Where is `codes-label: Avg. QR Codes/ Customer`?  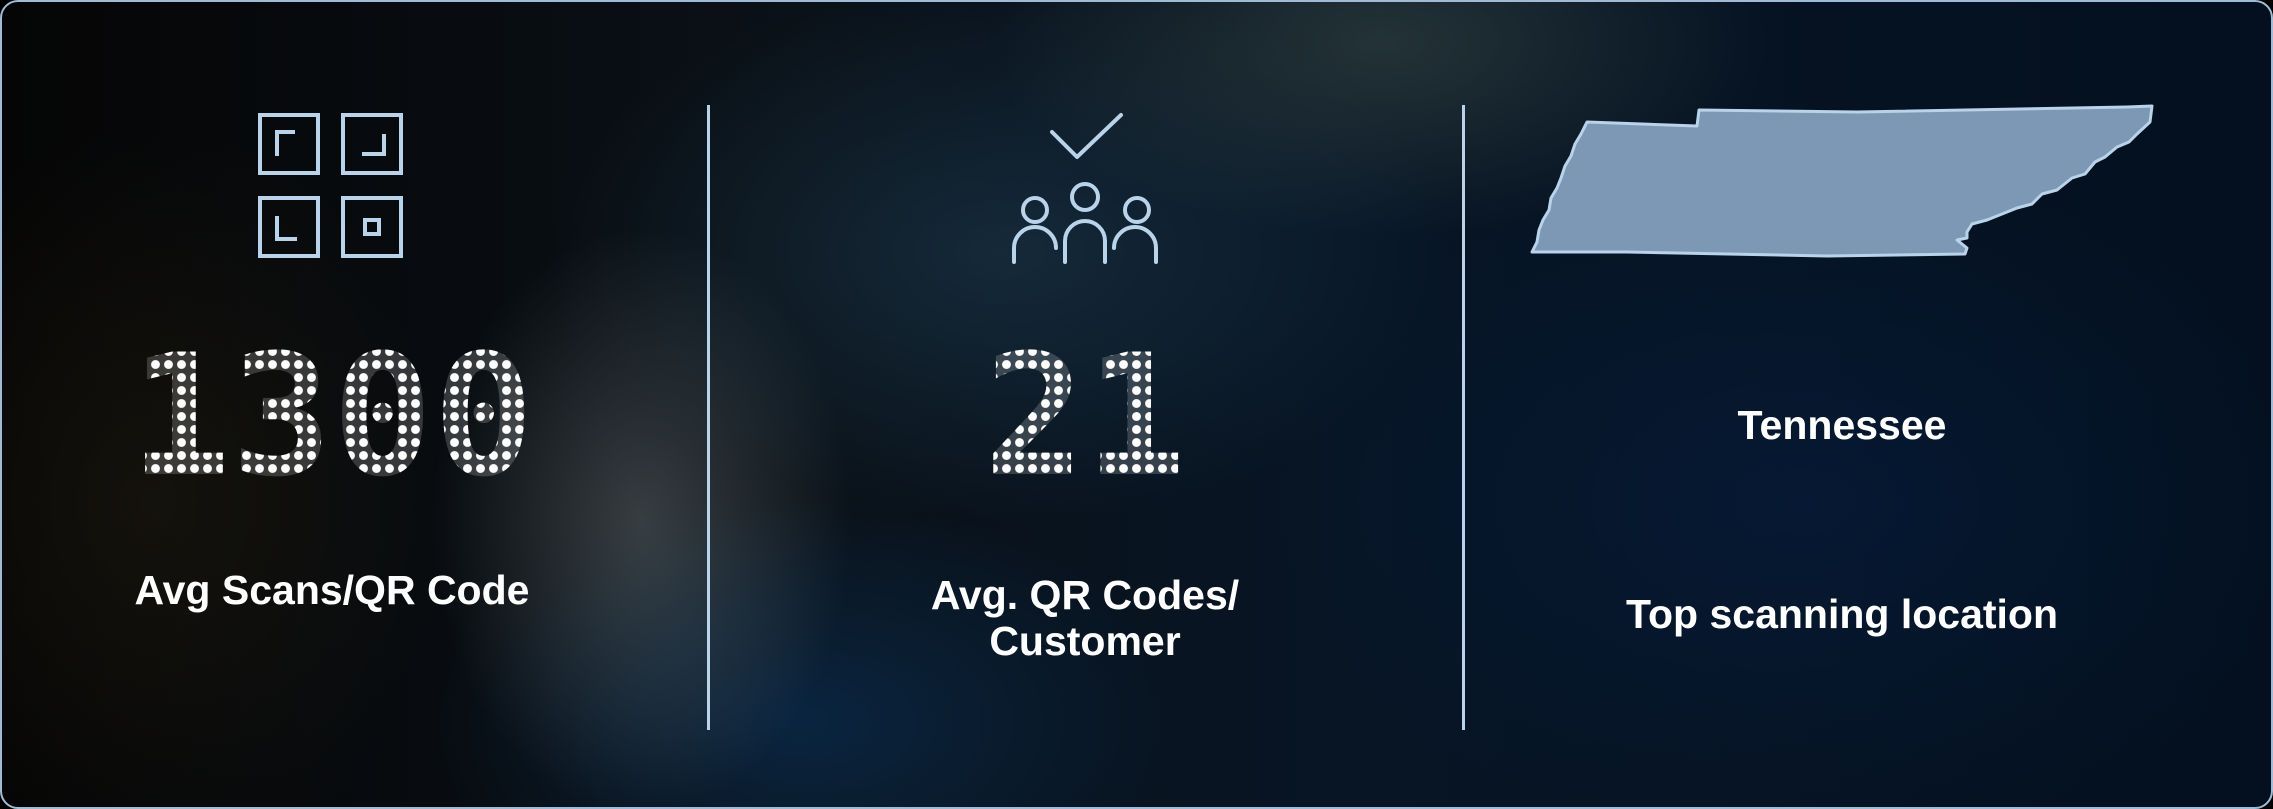 codes-label: Avg. QR Codes/ Customer is located at coordinates (1085, 618).